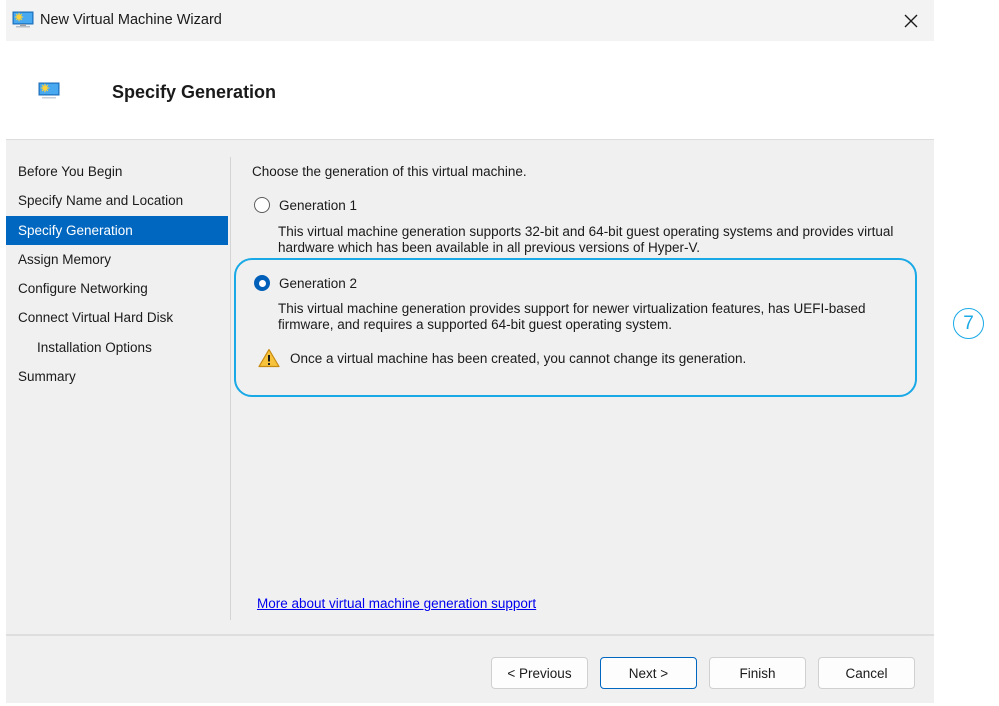  Describe the element at coordinates (539, 673) in the screenshot. I see `previous-button: < Previous` at that location.